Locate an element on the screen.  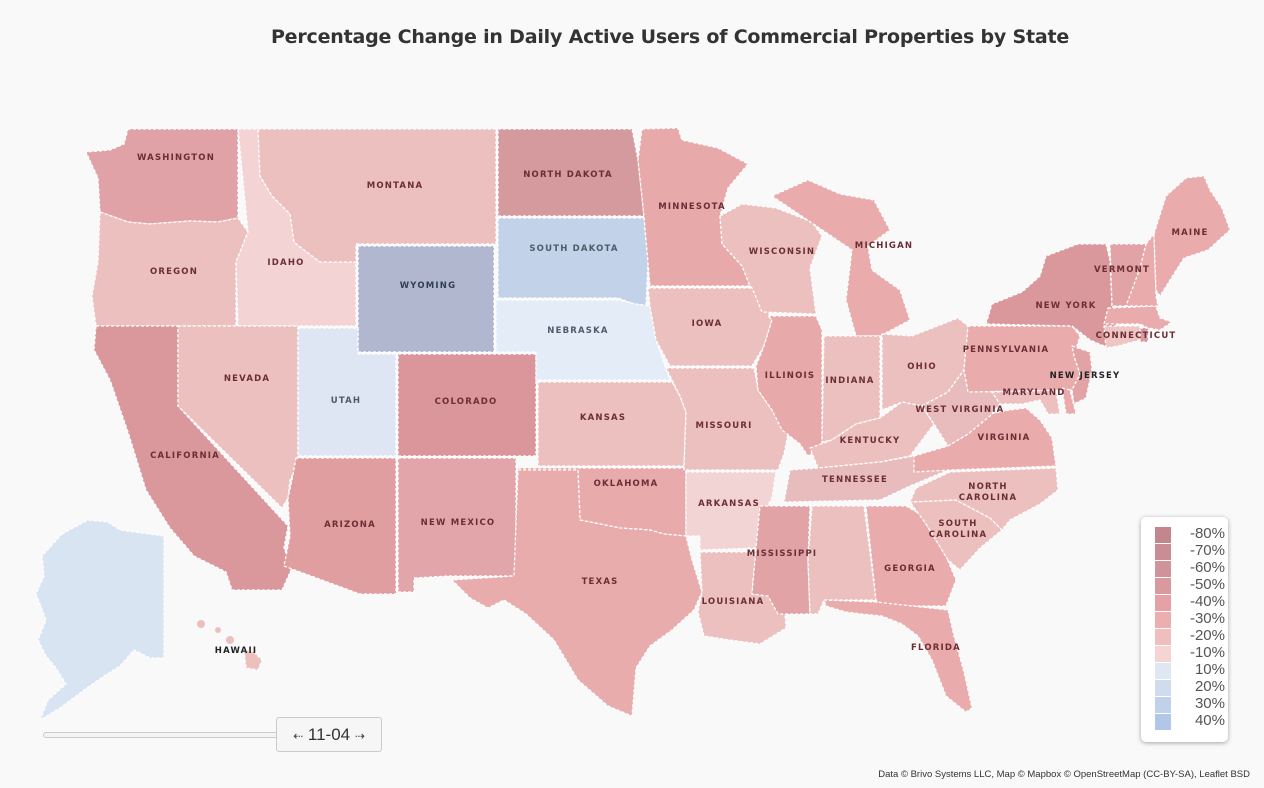
state-label: NEW YORK is located at coordinates (1065, 306).